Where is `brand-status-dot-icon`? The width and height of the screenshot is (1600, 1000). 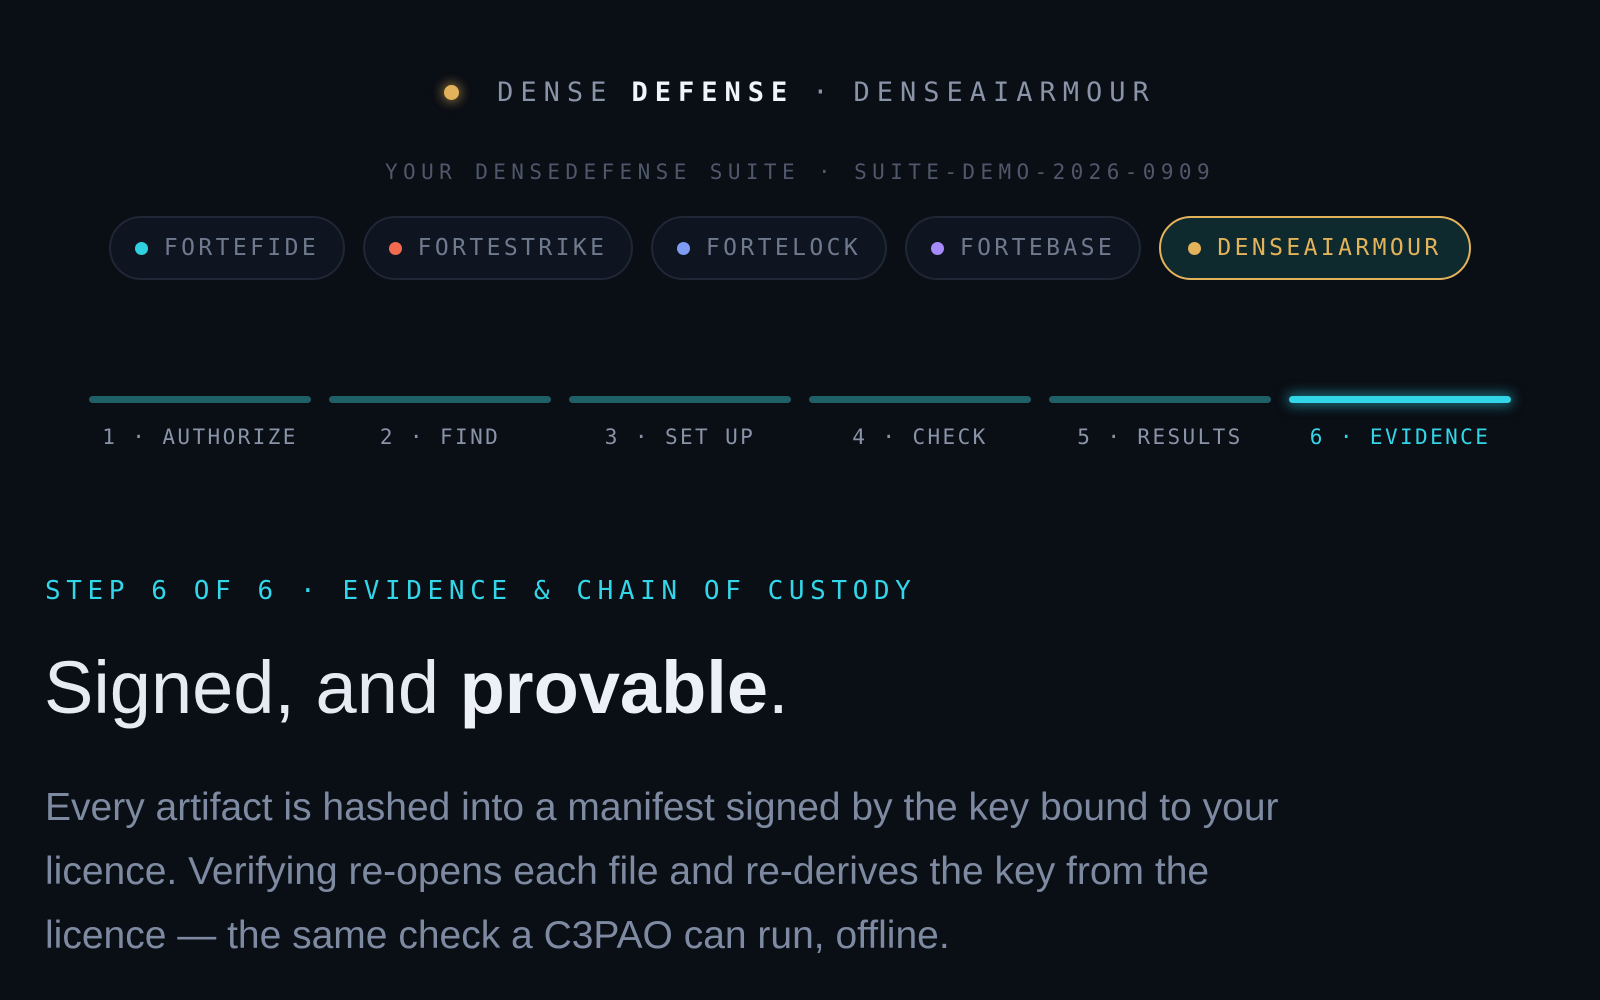 brand-status-dot-icon is located at coordinates (452, 92).